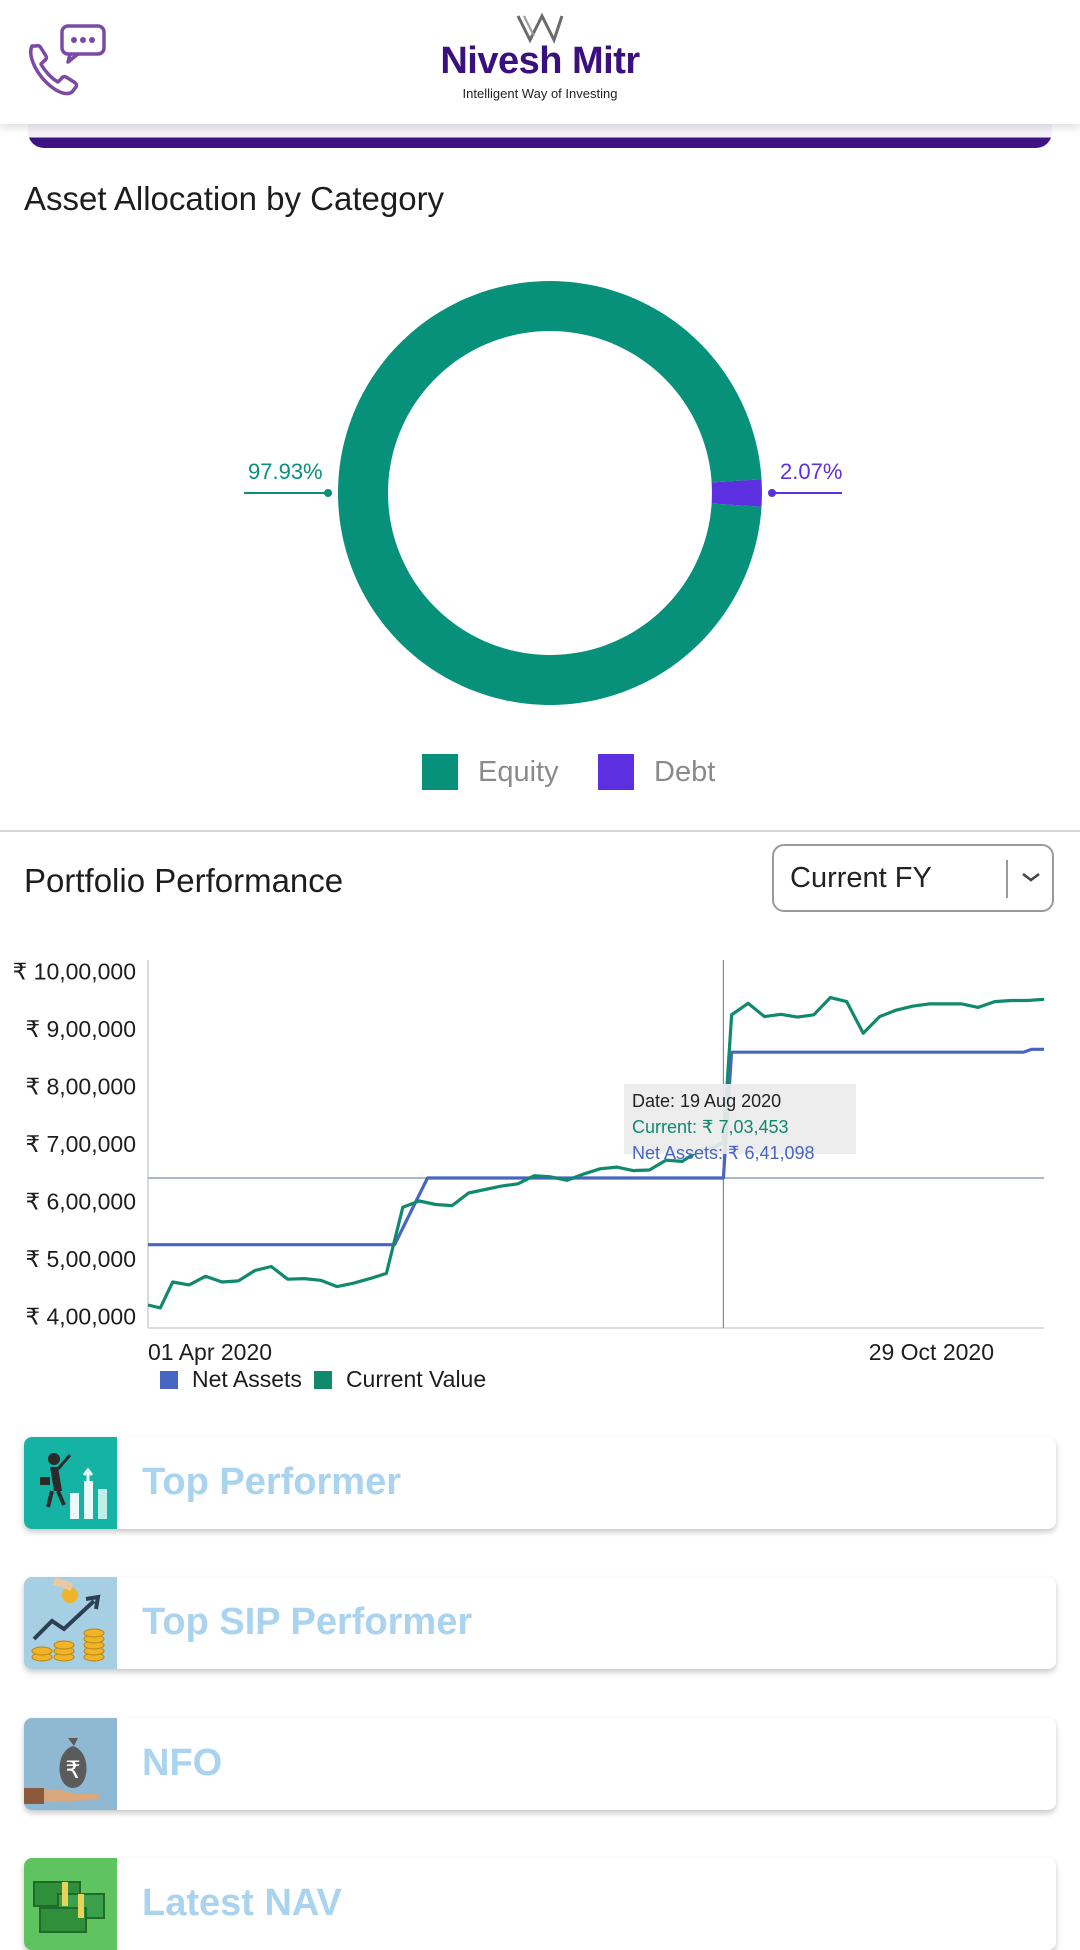 The height and width of the screenshot is (1950, 1080). Describe the element at coordinates (70, 1904) in the screenshot. I see `cash-stack-icon` at that location.